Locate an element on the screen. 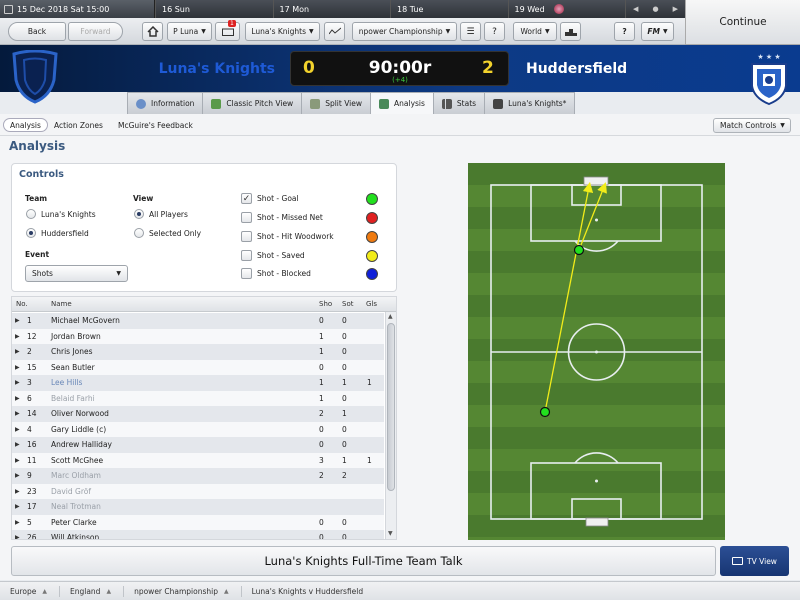 The width and height of the screenshot is (800, 600). scroll-down-icon: ▼ is located at coordinates (390, 533).